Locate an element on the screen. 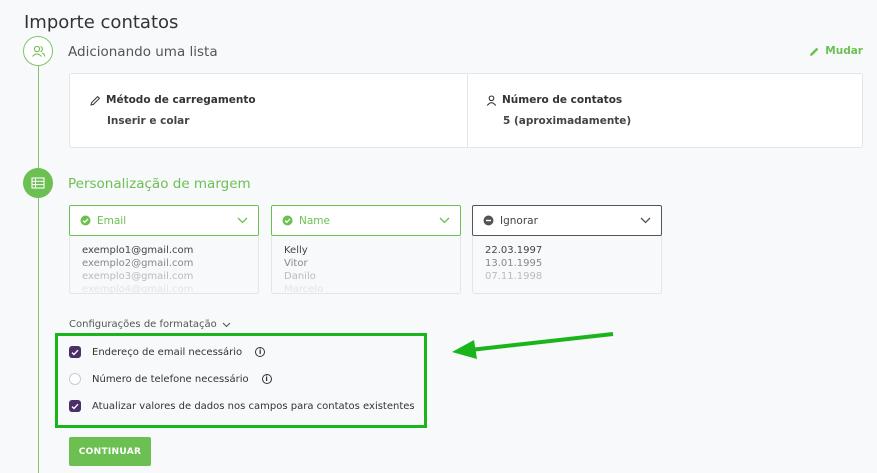  checkbox-label: Endereço de email necessário is located at coordinates (167, 352).